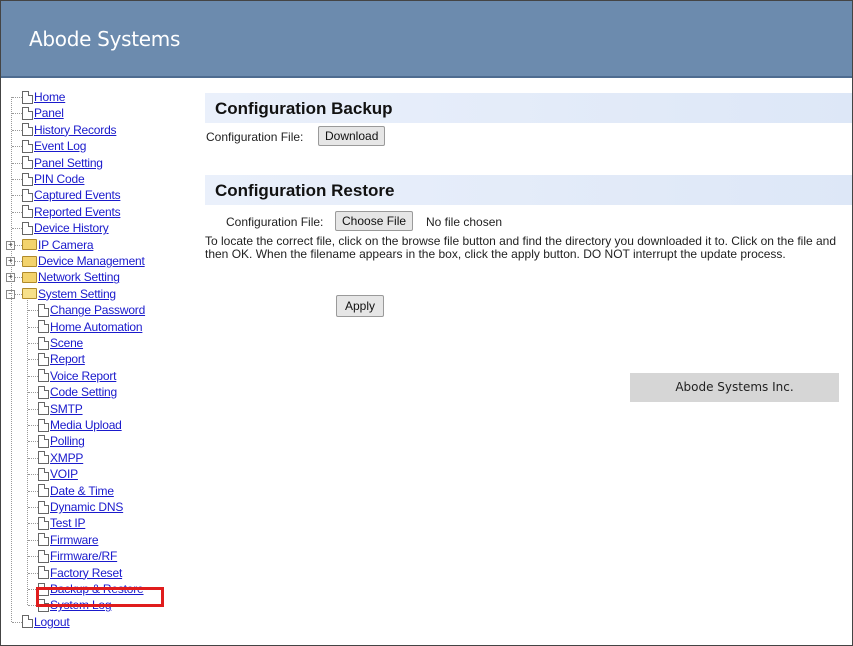  What do you see at coordinates (91, 261) in the screenshot?
I see `sidebar-item-link: Device Management` at bounding box center [91, 261].